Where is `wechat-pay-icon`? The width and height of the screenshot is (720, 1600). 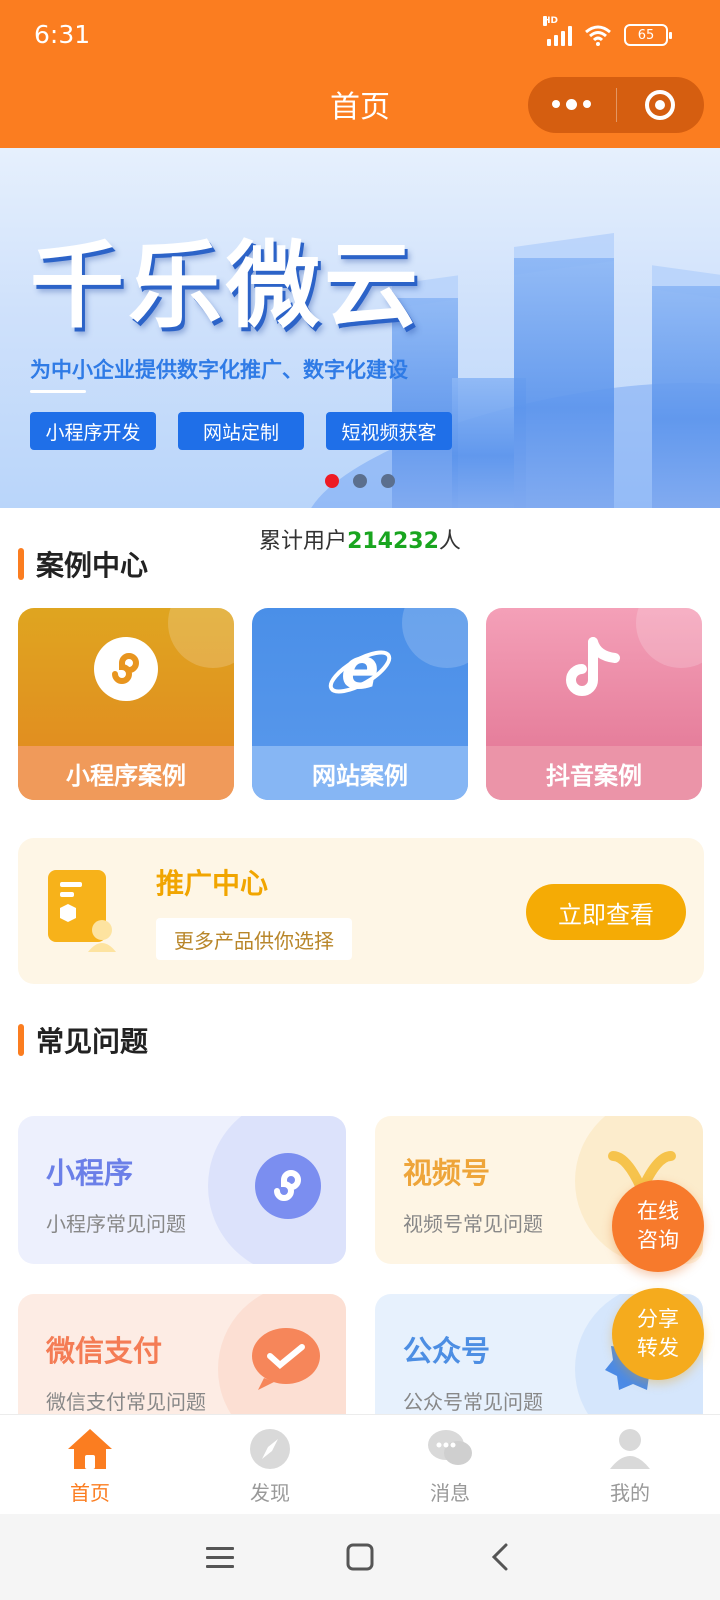
wechat-pay-icon is located at coordinates (286, 1359).